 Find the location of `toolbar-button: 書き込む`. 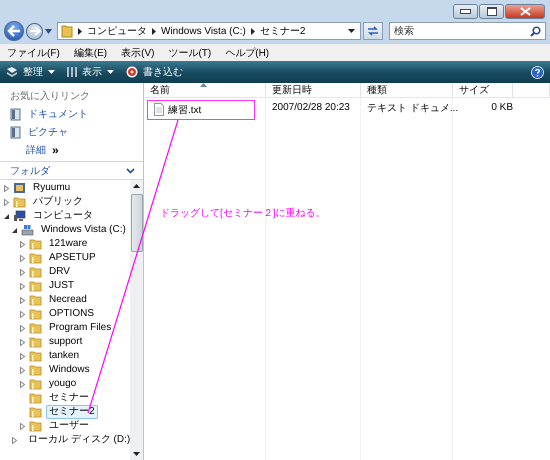

toolbar-button: 書き込む is located at coordinates (154, 72).